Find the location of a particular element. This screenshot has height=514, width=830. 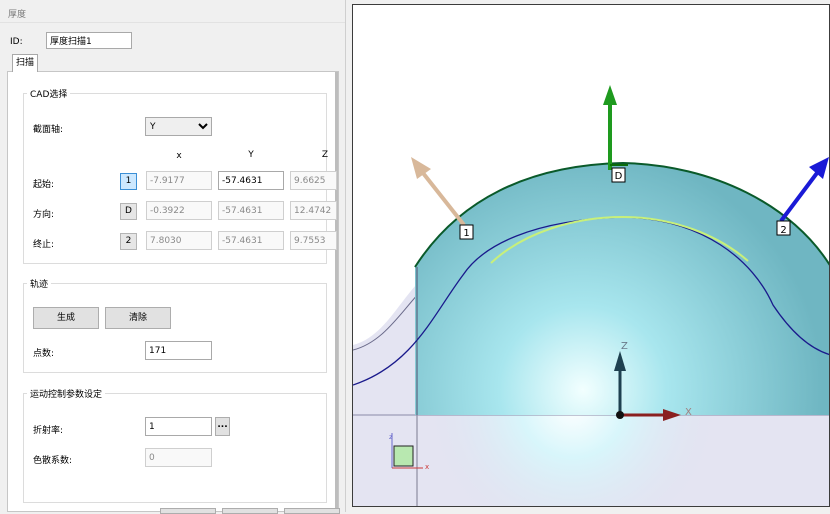

direction-y-field is located at coordinates (251, 210).